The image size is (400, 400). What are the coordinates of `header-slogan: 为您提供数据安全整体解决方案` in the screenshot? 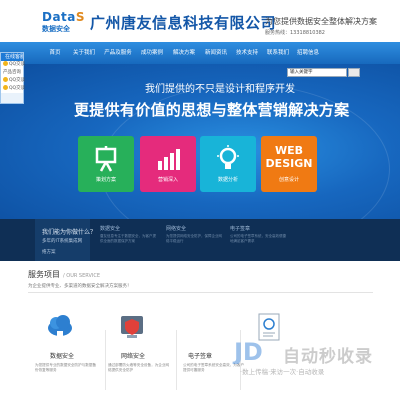 It's located at (321, 21).